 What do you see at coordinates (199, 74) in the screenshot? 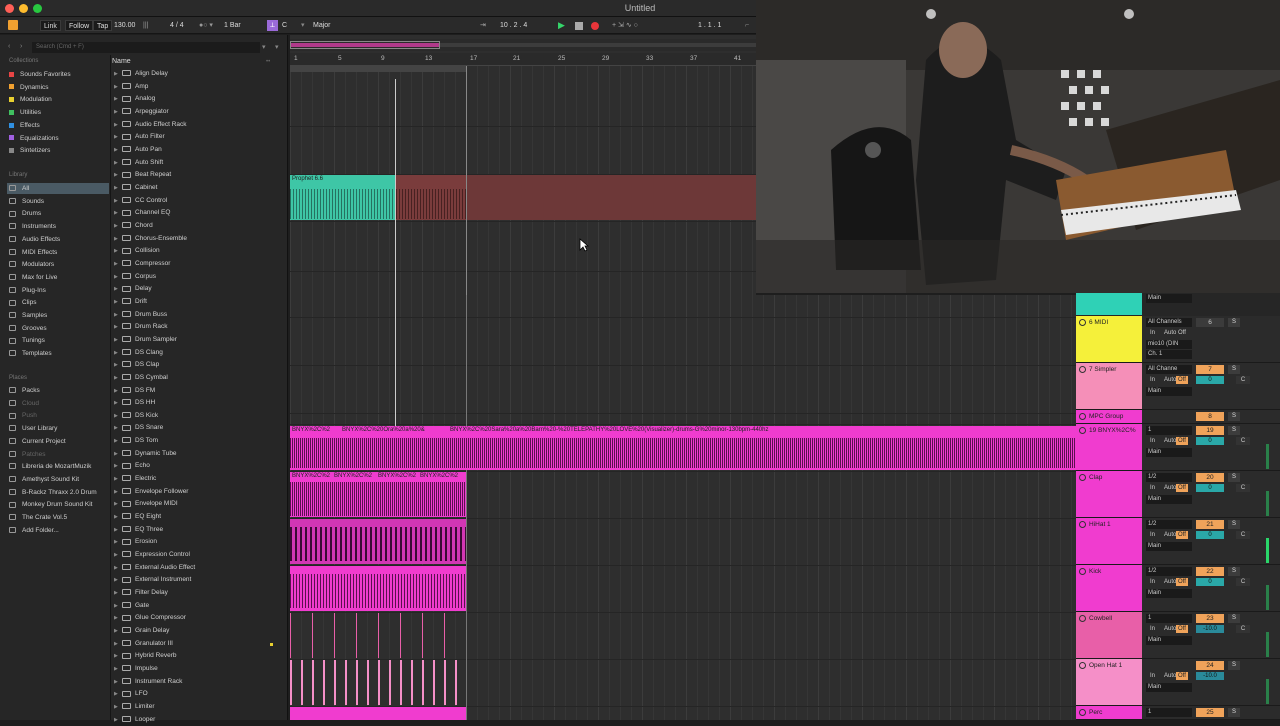
I see `browser-item: ▶ Align Delay` at bounding box center [199, 74].